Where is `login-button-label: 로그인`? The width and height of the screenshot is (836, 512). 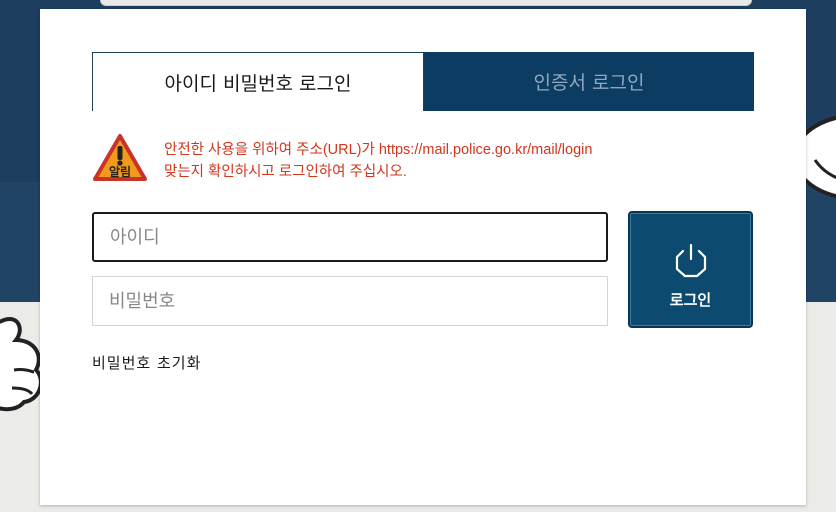
login-button-label: 로그인 is located at coordinates (690, 300).